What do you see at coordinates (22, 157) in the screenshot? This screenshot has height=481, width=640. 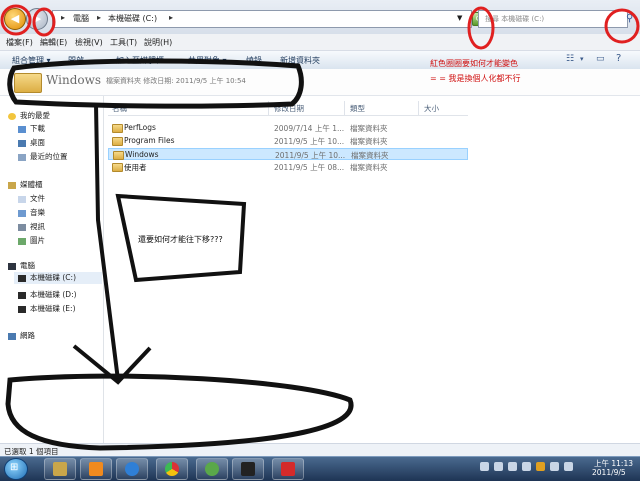 I see `recent-places-icon` at bounding box center [22, 157].